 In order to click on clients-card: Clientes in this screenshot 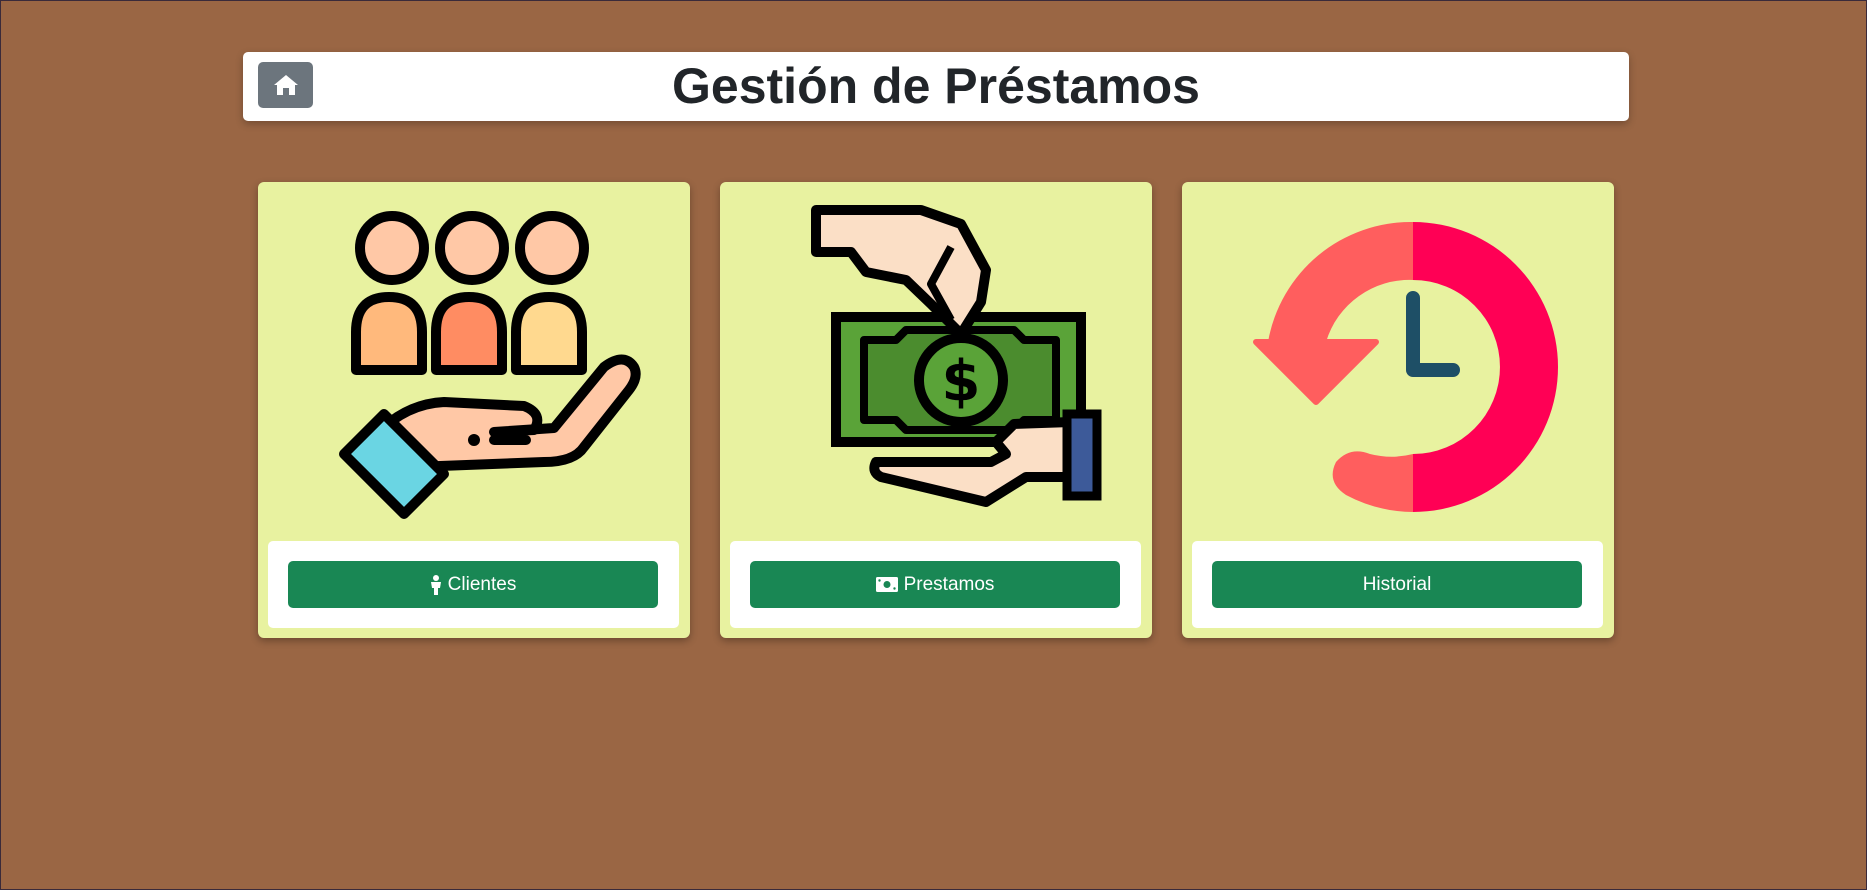, I will do `click(474, 410)`.